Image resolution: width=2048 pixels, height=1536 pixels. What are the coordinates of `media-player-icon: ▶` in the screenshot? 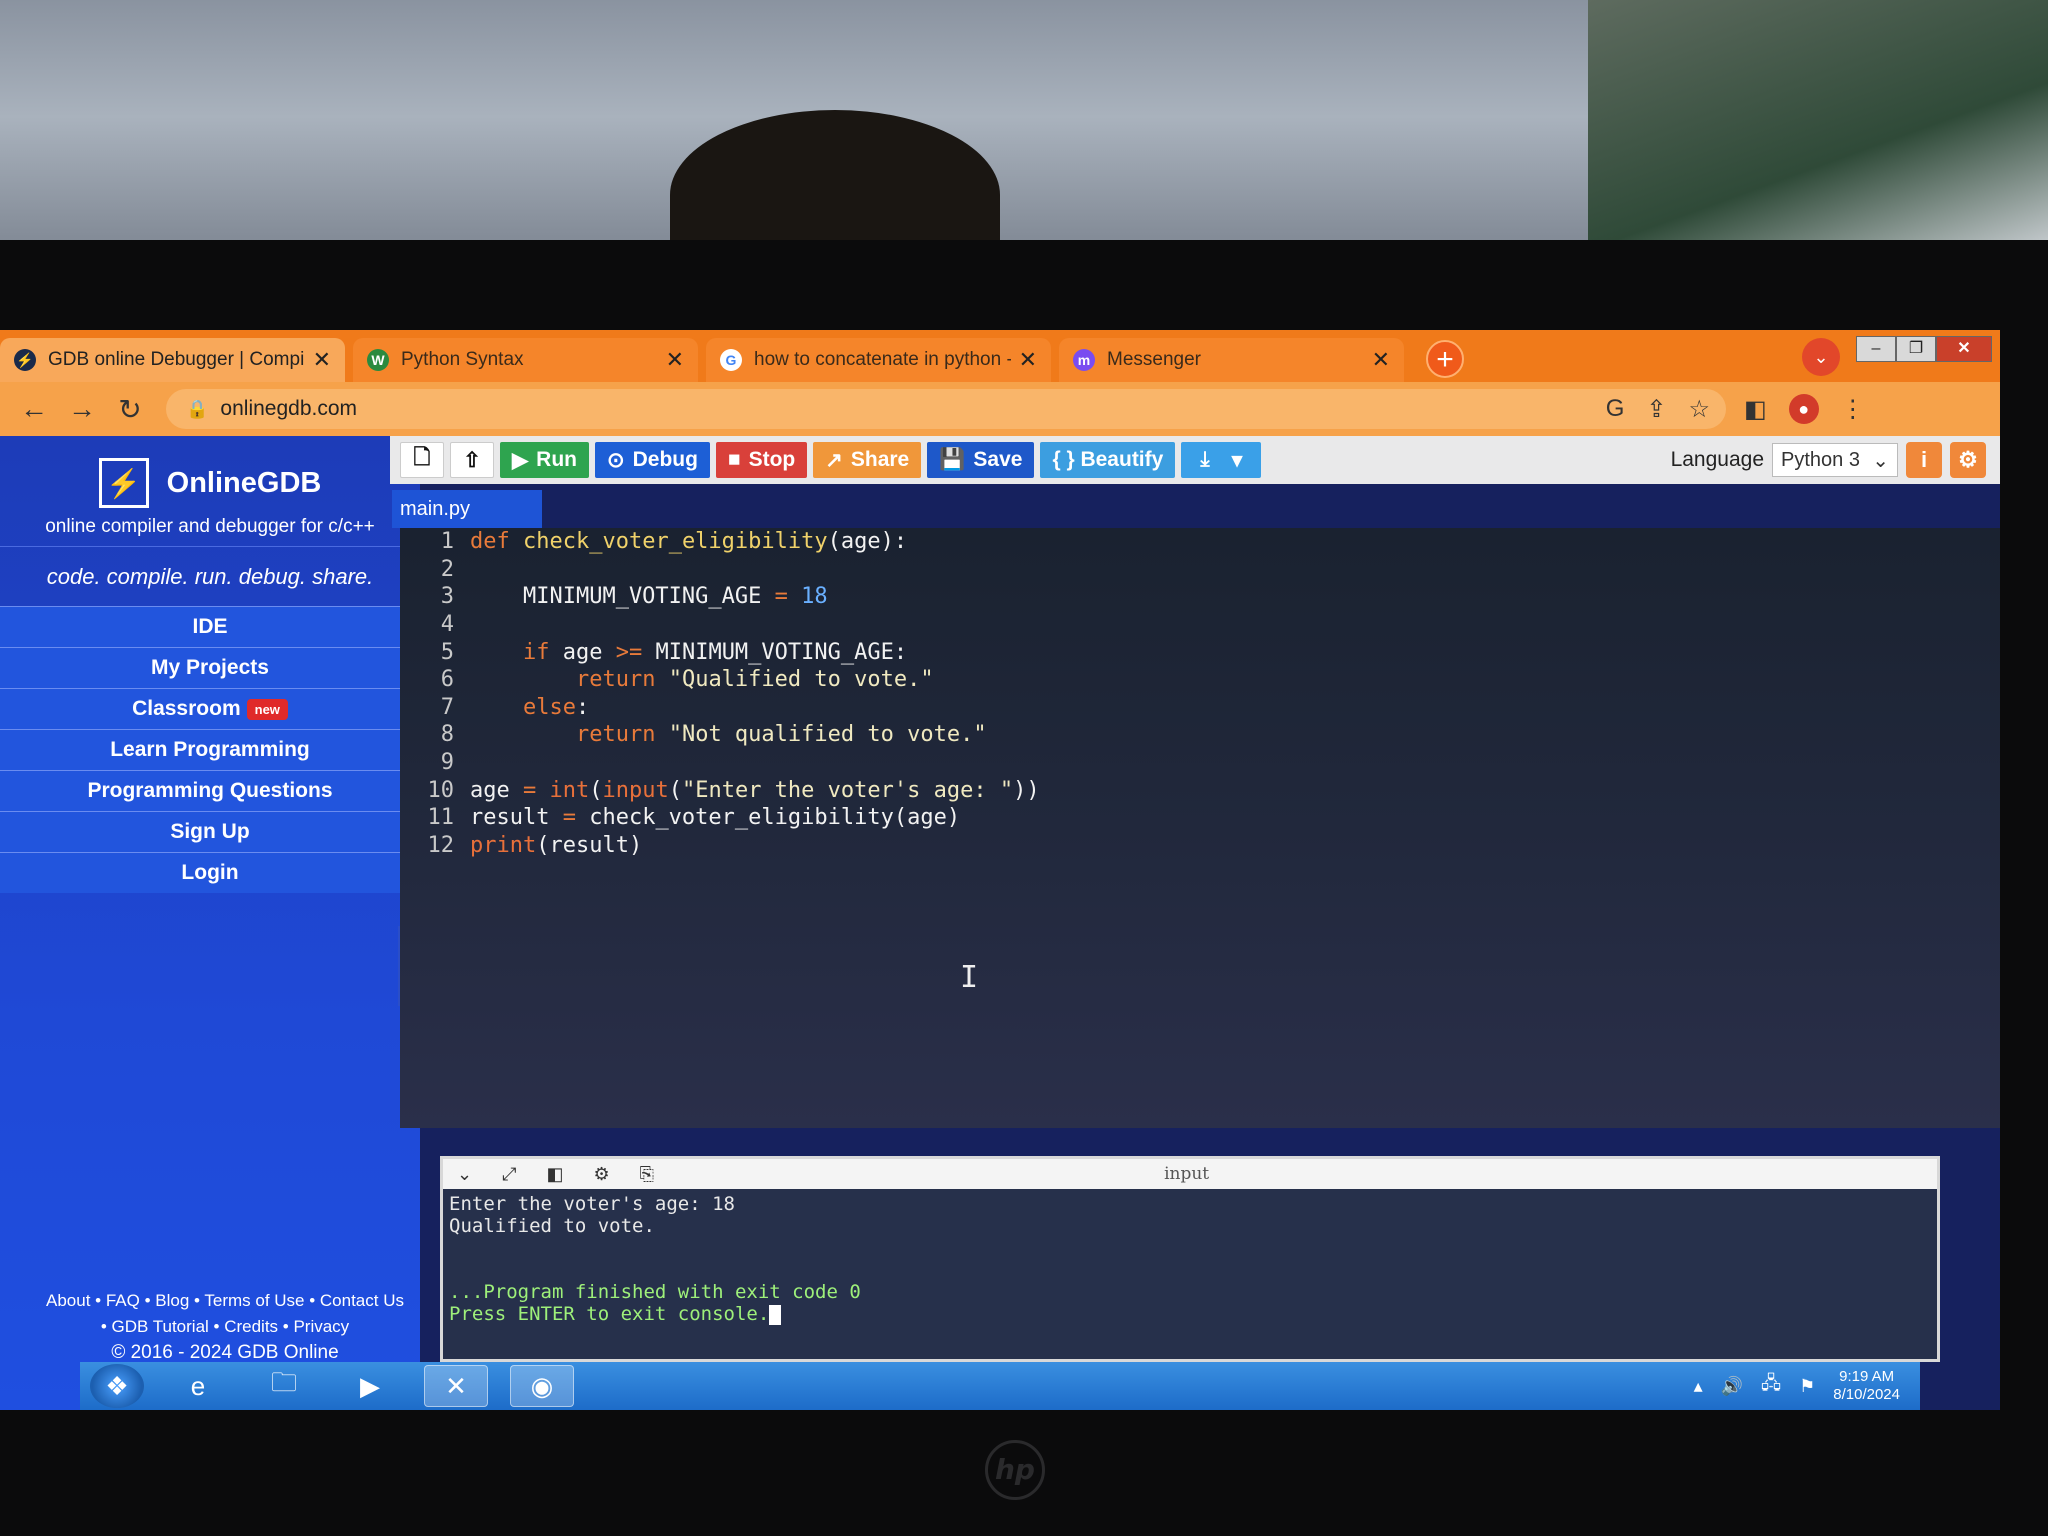 It's located at (370, 1386).